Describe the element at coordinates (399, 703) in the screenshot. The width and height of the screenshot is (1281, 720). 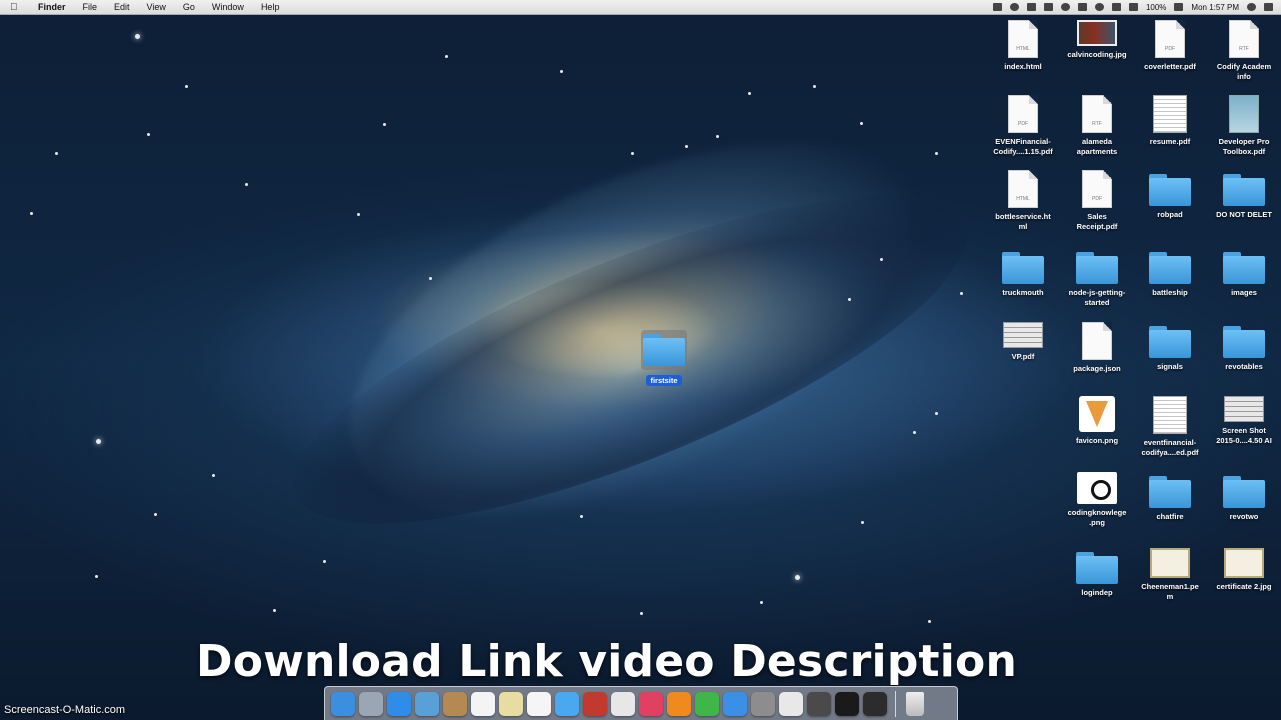
I see `safari-icon` at that location.